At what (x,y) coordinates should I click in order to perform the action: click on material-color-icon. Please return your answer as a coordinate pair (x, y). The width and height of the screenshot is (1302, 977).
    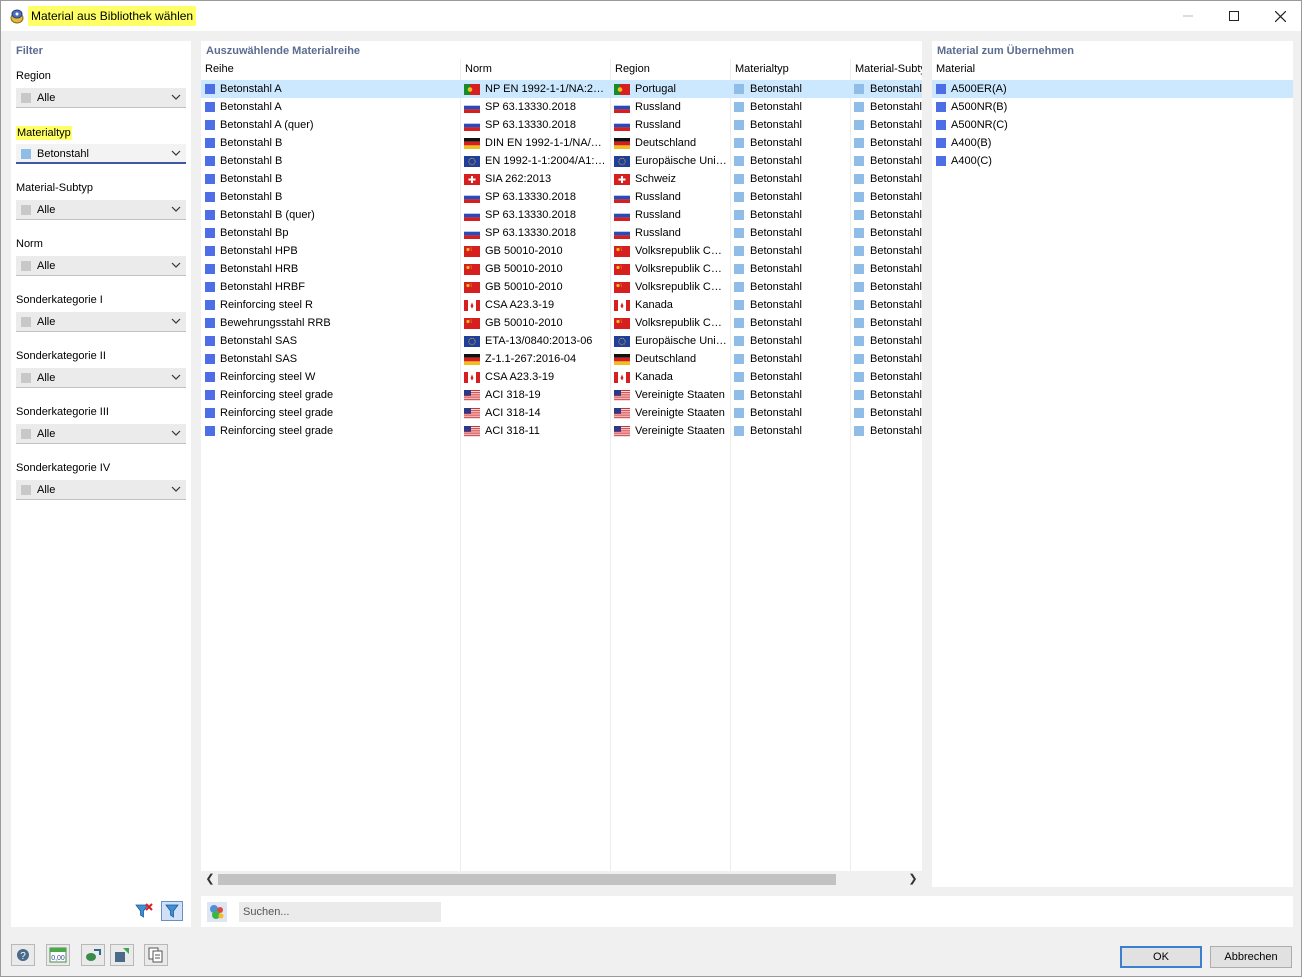
    Looking at the image, I should click on (941, 107).